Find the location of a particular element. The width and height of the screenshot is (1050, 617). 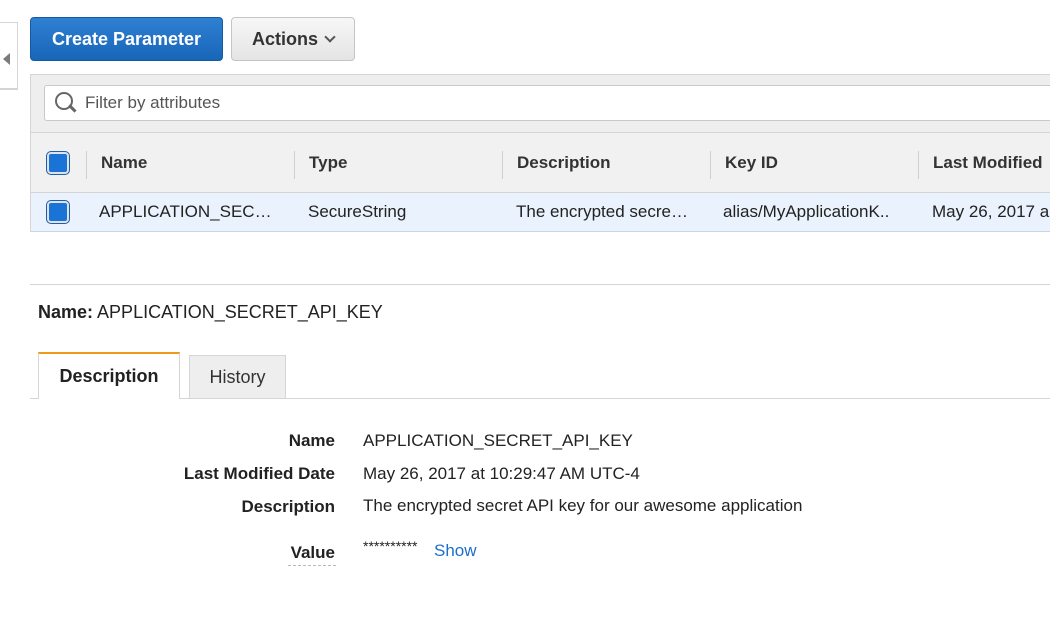

masked-value: ********** is located at coordinates (390, 546).